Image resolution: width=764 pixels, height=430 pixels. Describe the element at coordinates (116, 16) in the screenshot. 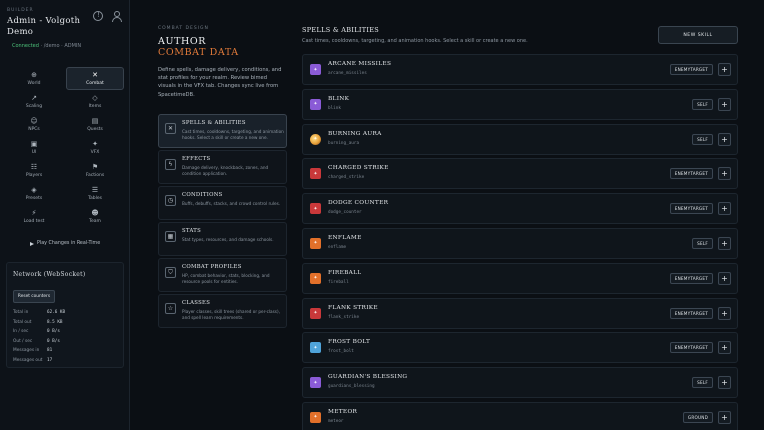

I see `user-icon` at that location.